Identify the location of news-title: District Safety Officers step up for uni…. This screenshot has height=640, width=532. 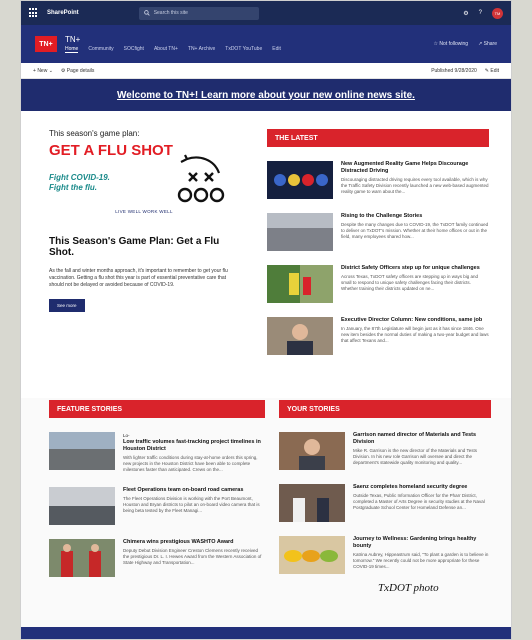
(415, 268).